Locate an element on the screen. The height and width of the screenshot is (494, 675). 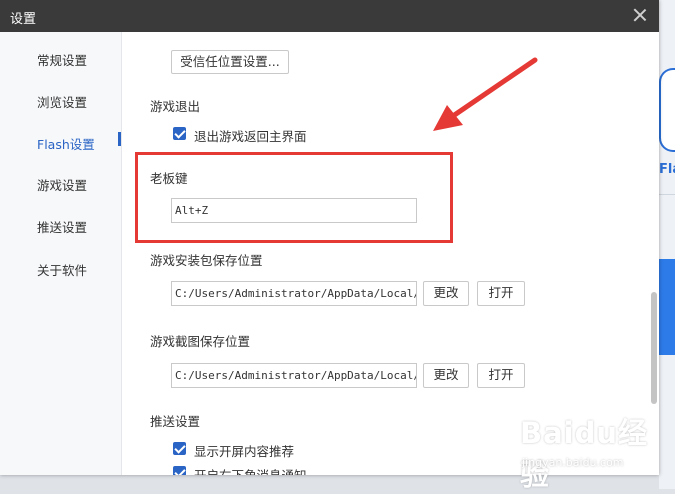
sidebar-item-label: 常规设置 is located at coordinates (62, 60).